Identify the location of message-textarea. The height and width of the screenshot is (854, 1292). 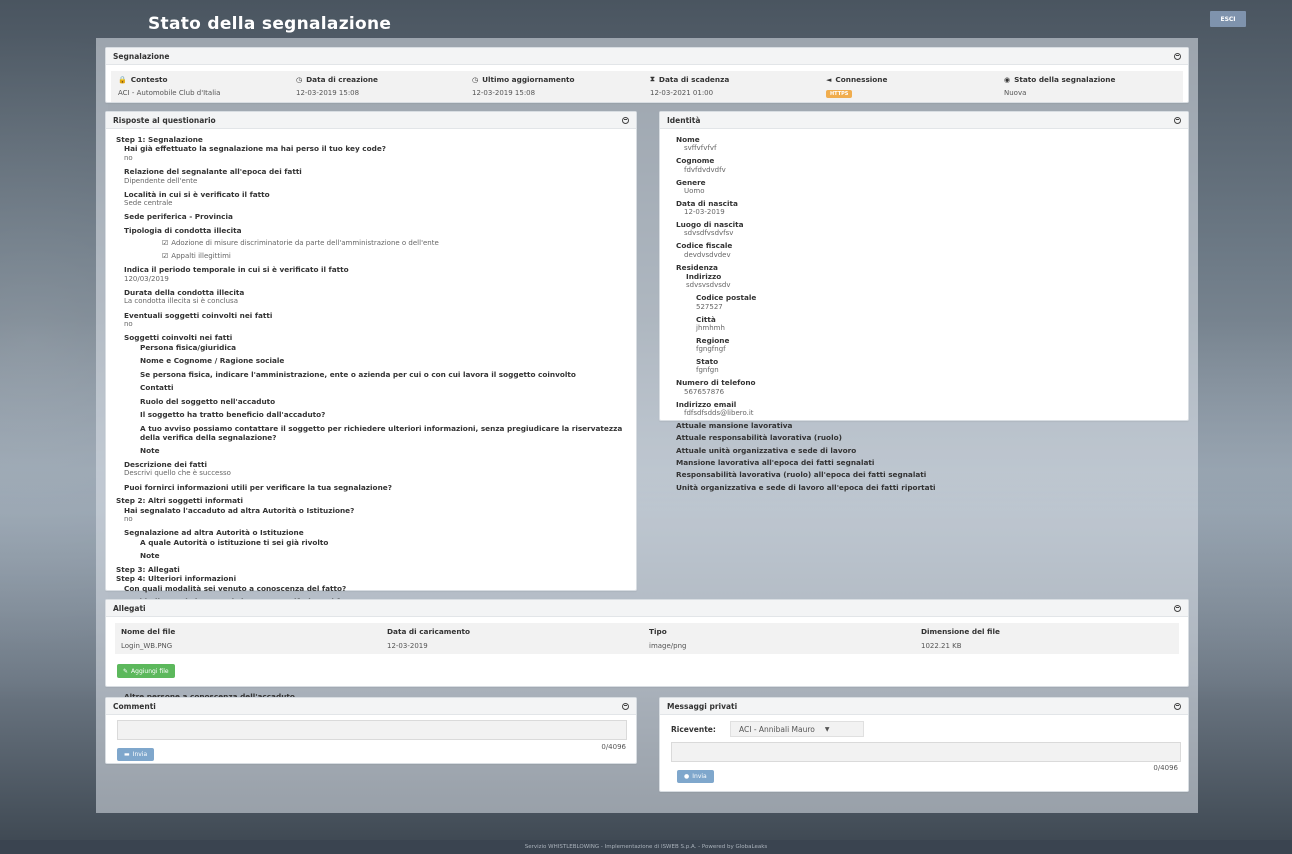
(926, 752).